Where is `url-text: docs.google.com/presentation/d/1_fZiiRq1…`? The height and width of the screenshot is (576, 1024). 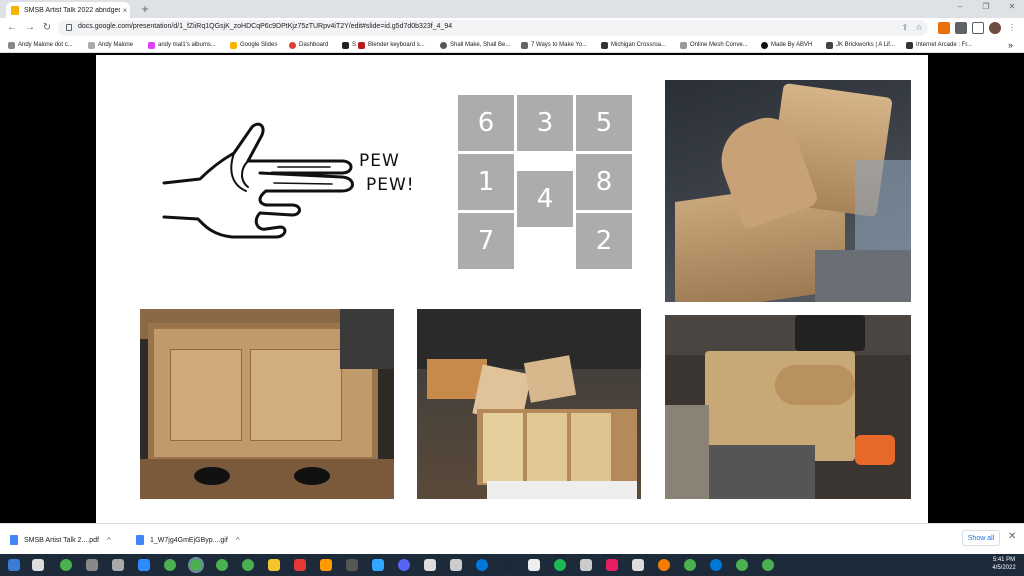 url-text: docs.google.com/presentation/d/1_fZiiRq1… is located at coordinates (265, 26).